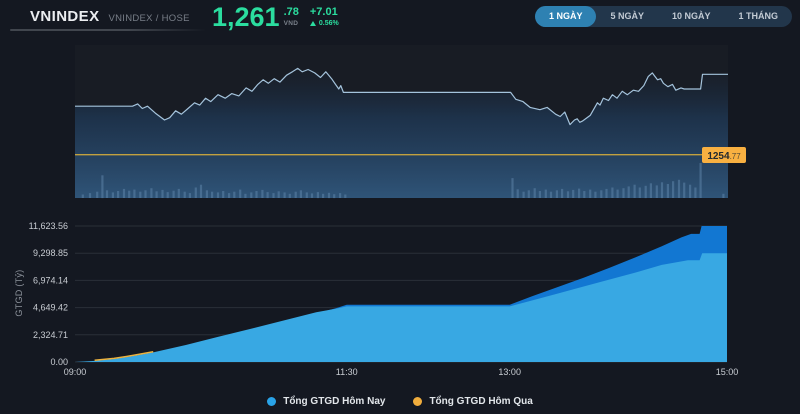 This screenshot has height=414, width=800. I want to click on x-tick-label: 13:00, so click(509, 372).